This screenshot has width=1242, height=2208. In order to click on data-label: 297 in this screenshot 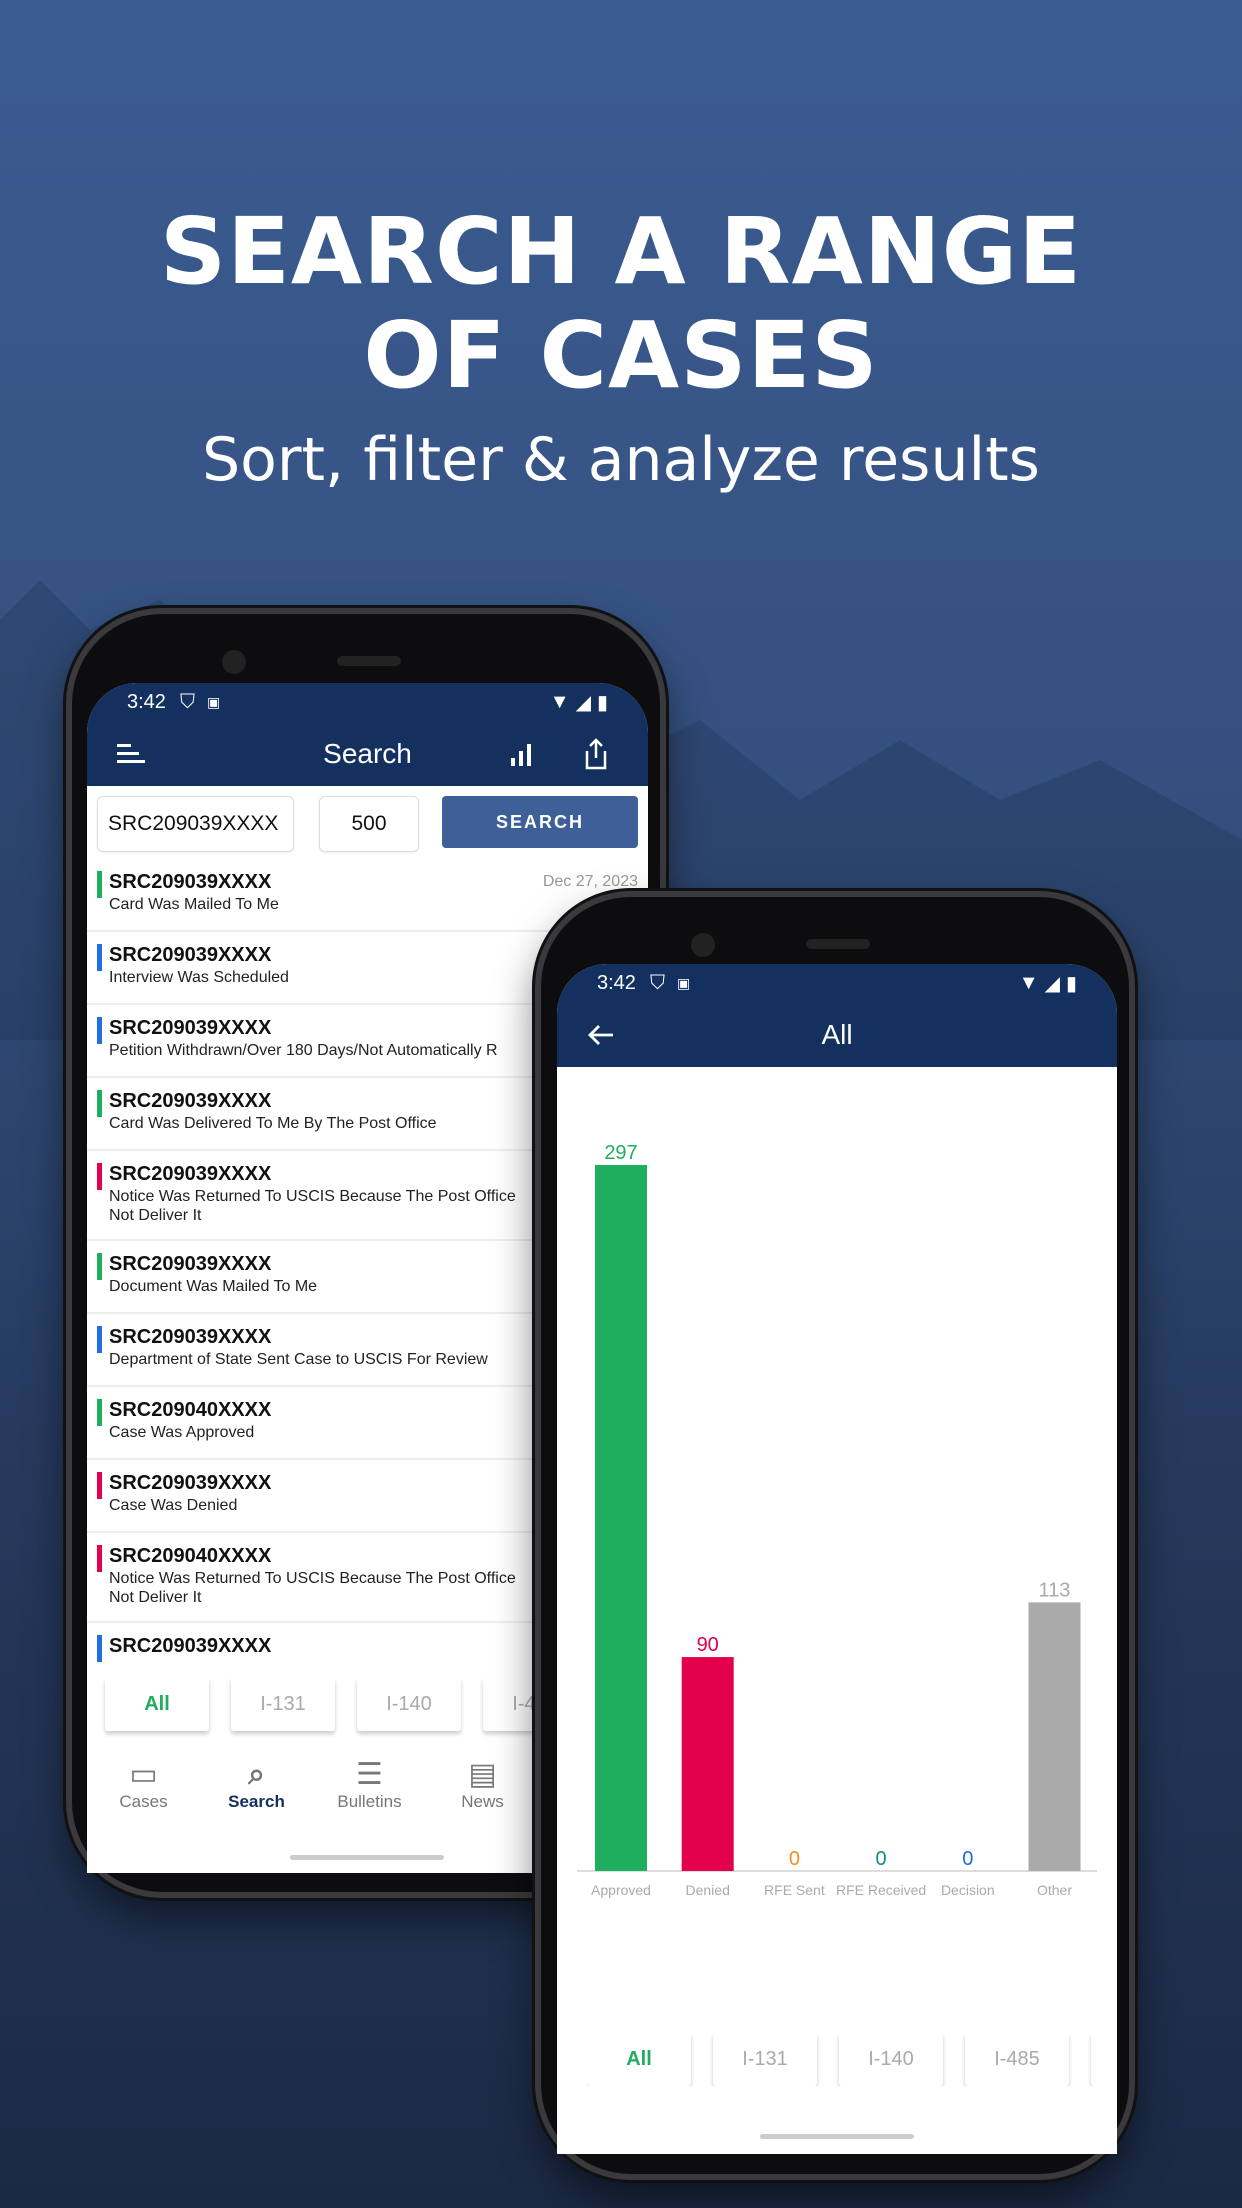, I will do `click(620, 1153)`.